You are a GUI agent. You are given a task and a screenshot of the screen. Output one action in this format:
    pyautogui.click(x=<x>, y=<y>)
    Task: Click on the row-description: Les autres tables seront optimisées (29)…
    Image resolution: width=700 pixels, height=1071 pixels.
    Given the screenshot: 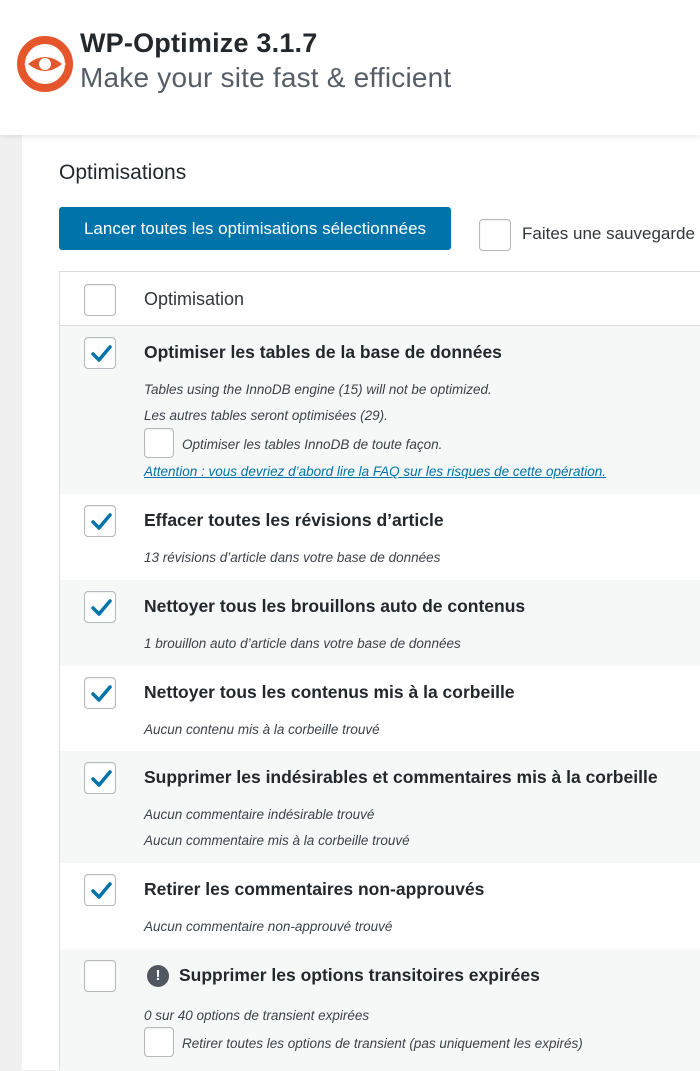 What is the action you would take?
    pyautogui.click(x=266, y=415)
    